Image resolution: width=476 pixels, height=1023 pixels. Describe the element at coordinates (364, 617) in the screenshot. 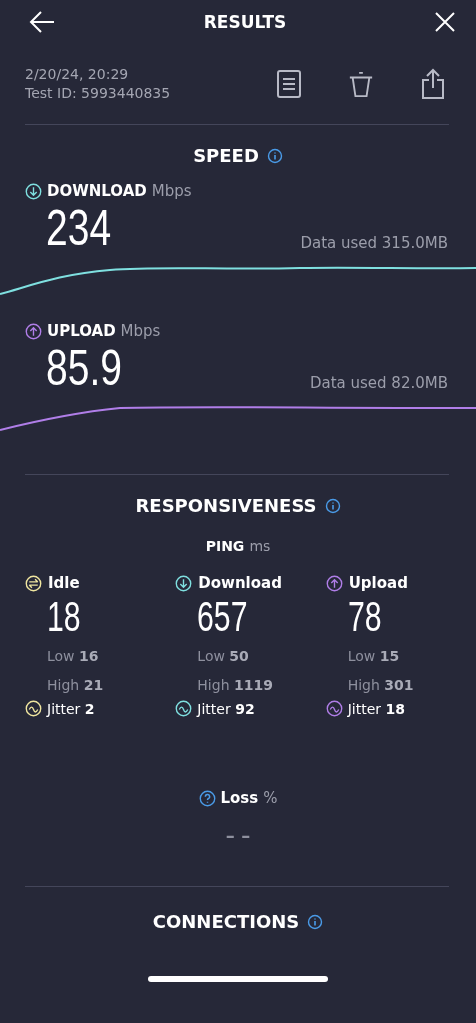

I see `ping-value: 78` at that location.